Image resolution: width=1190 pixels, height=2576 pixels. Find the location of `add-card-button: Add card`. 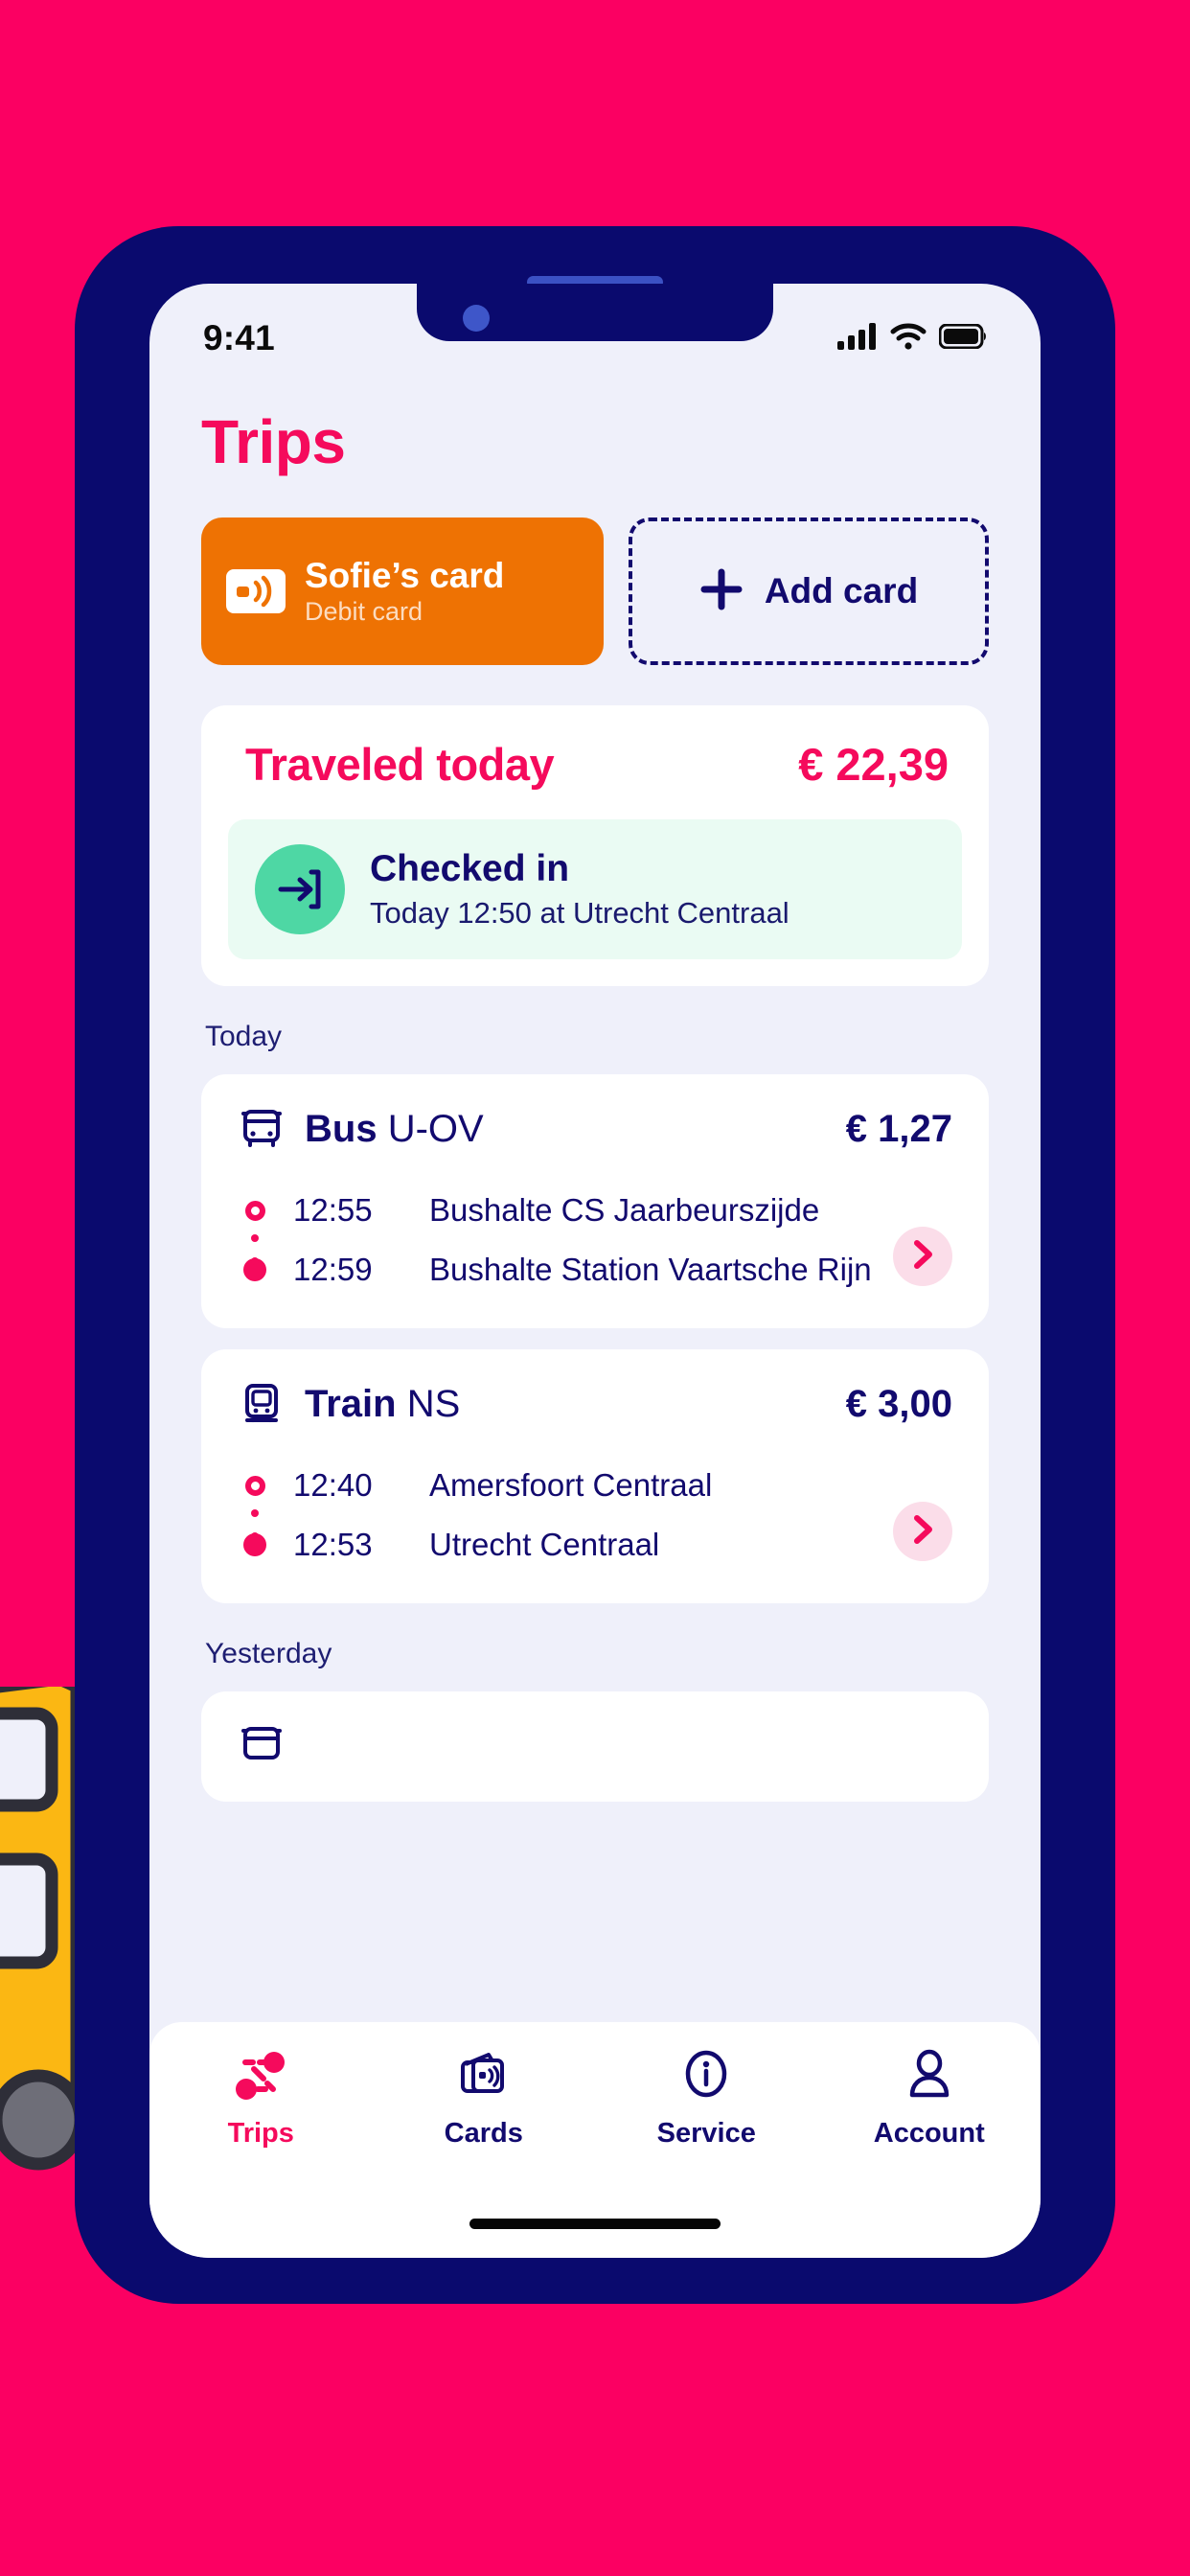

add-card-button: Add card is located at coordinates (809, 591).